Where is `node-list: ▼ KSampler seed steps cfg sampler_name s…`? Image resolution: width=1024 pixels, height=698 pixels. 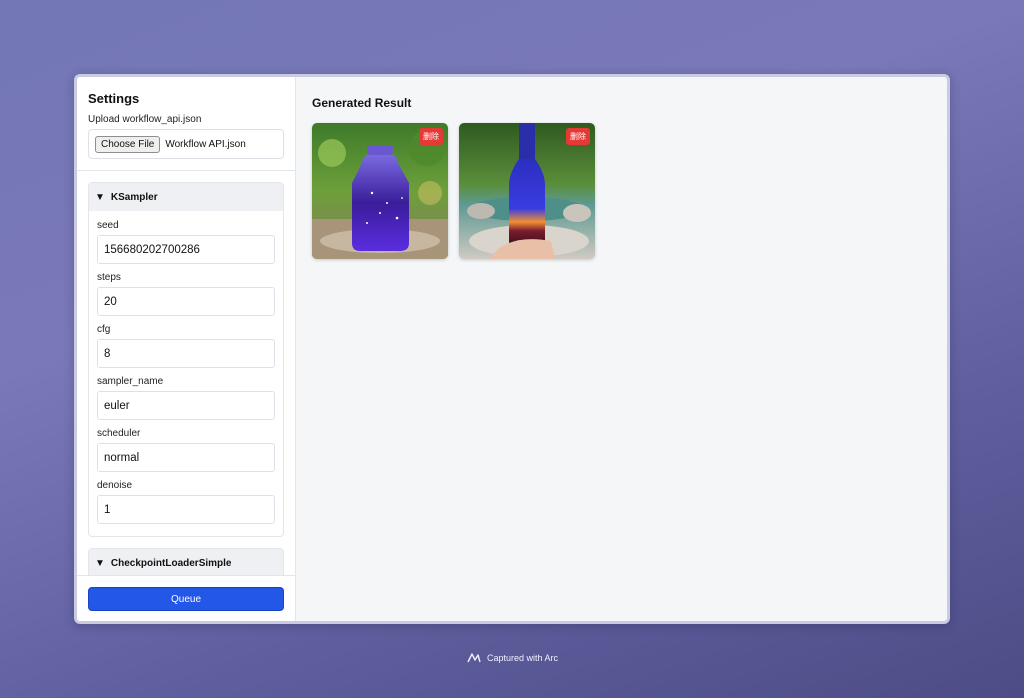 node-list: ▼ KSampler seed steps cfg sampler_name s… is located at coordinates (186, 373).